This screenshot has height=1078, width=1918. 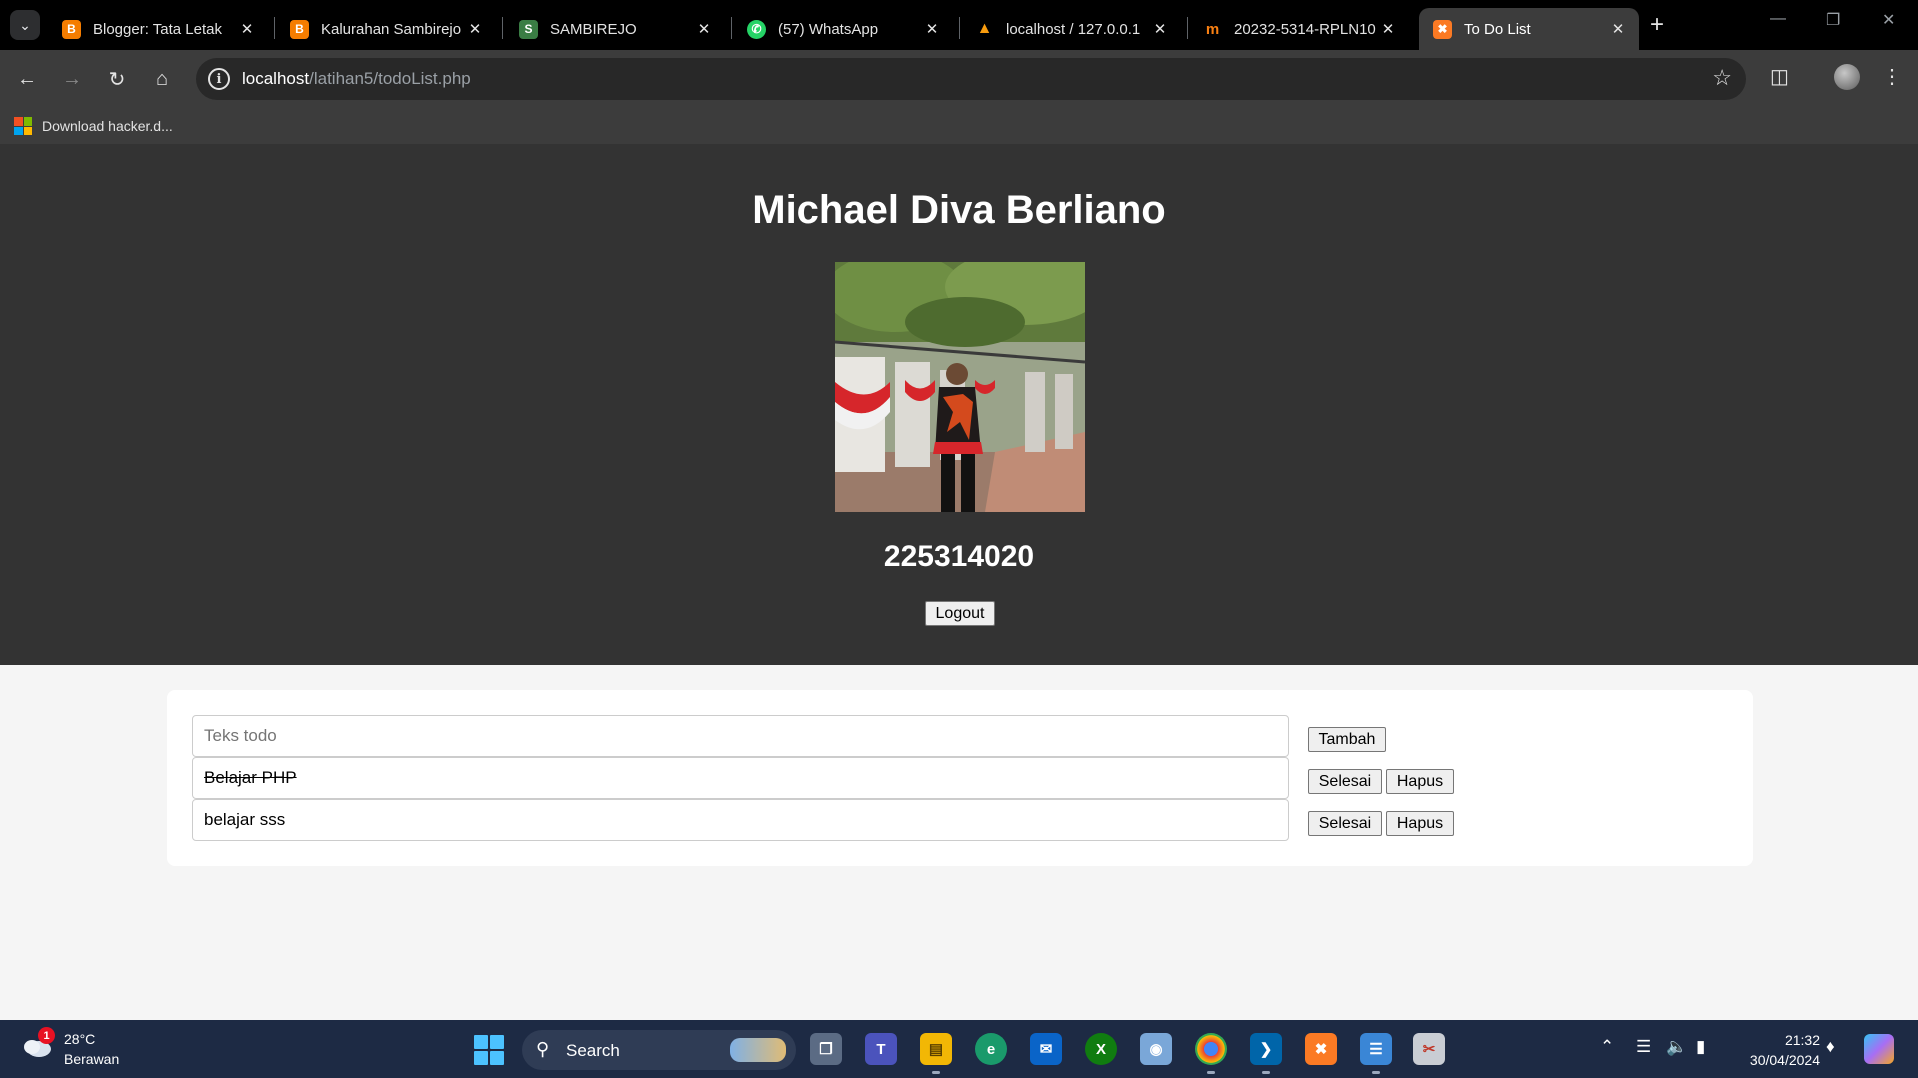 I want to click on file-explorer-icon: ▤, so click(x=936, y=1049).